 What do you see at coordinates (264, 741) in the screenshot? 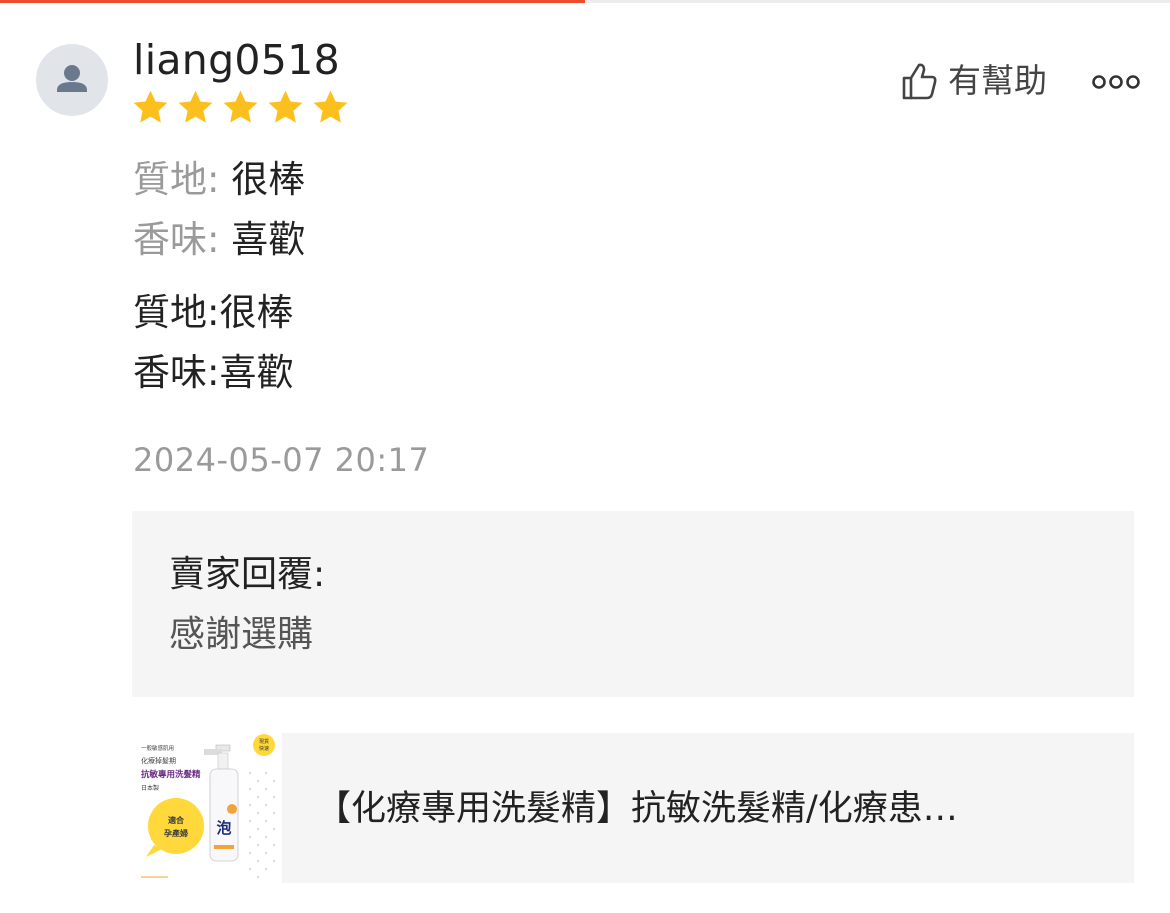
I see `svg-text: 現貨` at bounding box center [264, 741].